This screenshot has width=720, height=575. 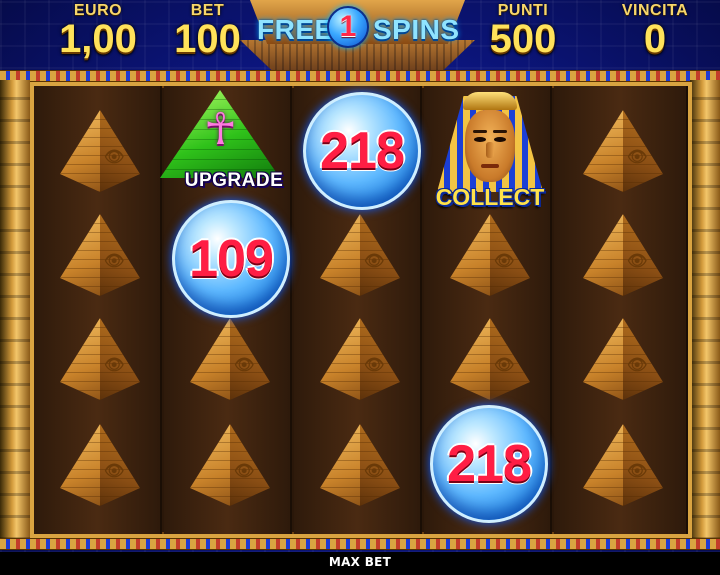 What do you see at coordinates (416, 29) in the screenshot?
I see `spins-text: SPINS` at bounding box center [416, 29].